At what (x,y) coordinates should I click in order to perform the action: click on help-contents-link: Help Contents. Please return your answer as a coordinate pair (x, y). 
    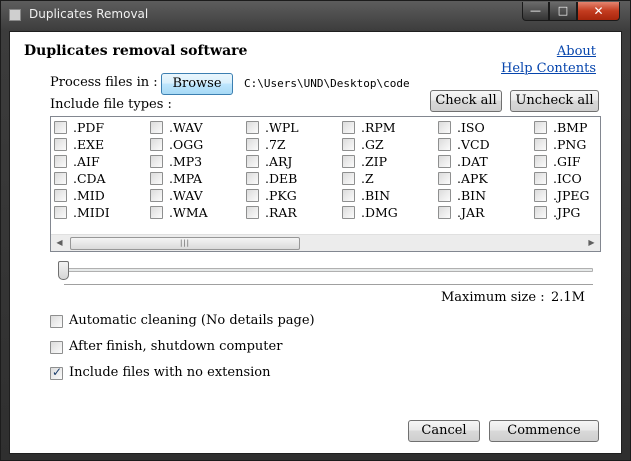
    Looking at the image, I should click on (548, 68).